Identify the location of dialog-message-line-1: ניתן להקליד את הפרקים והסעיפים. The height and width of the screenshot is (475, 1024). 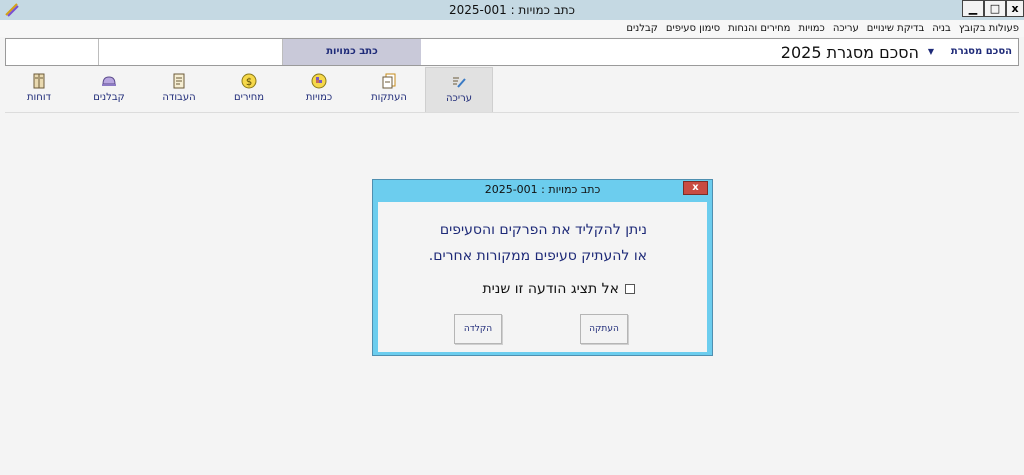
(543, 230).